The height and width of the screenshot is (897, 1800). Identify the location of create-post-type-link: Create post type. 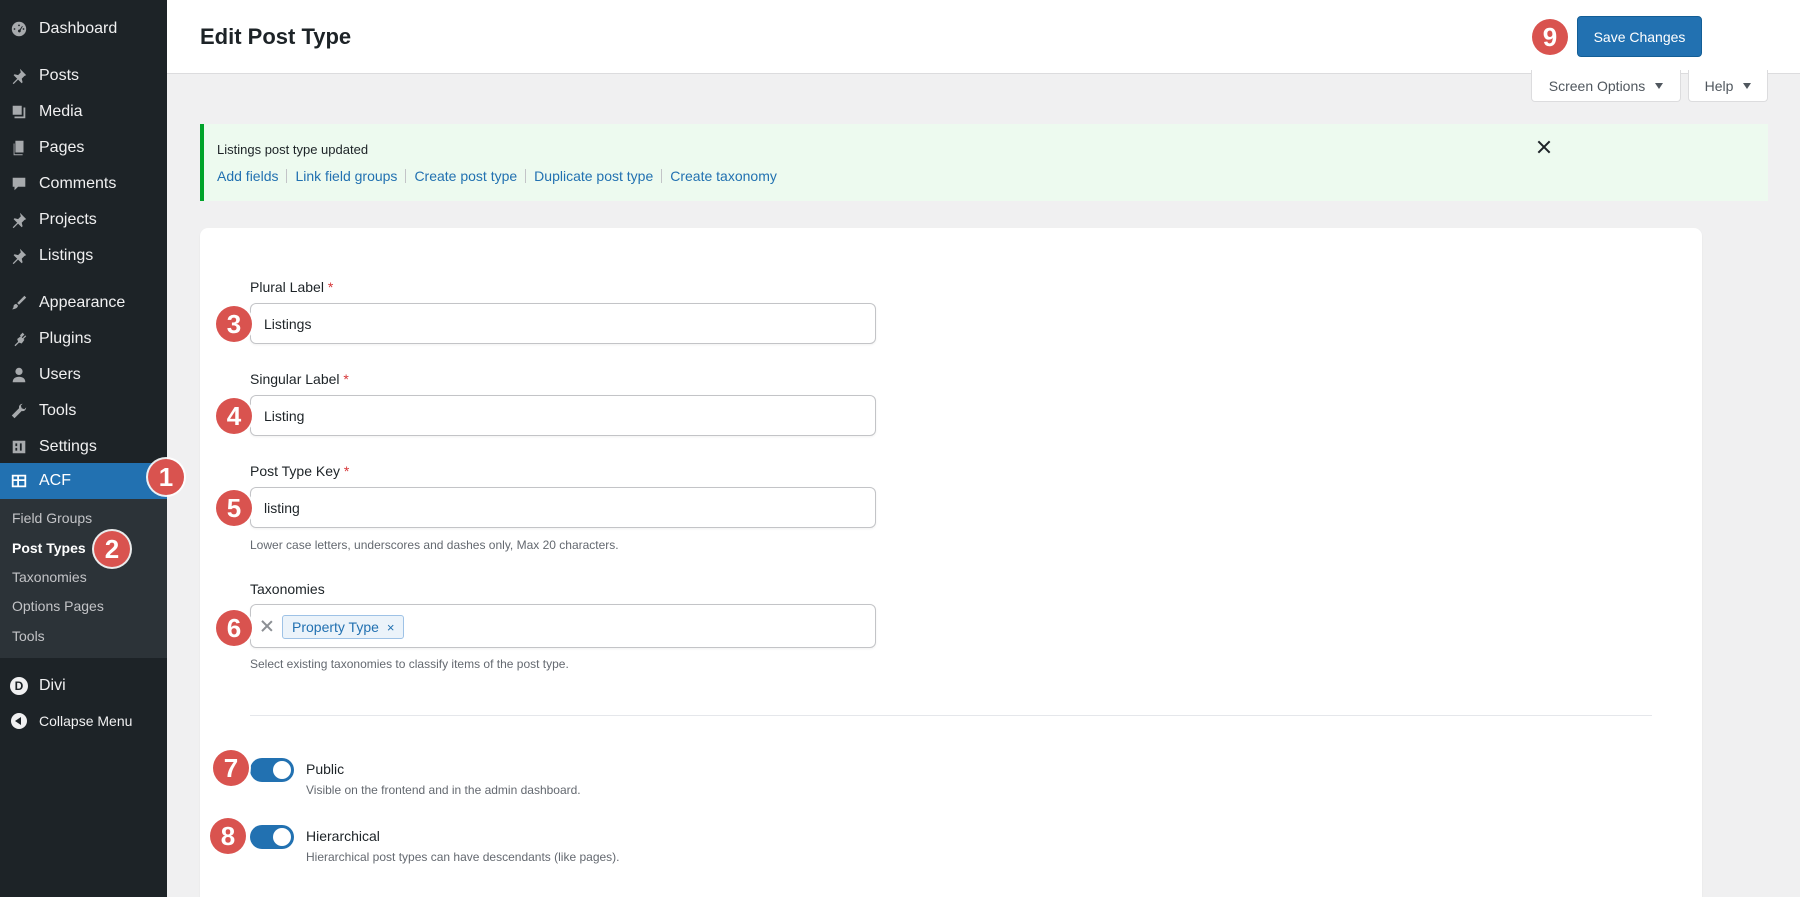
(465, 176).